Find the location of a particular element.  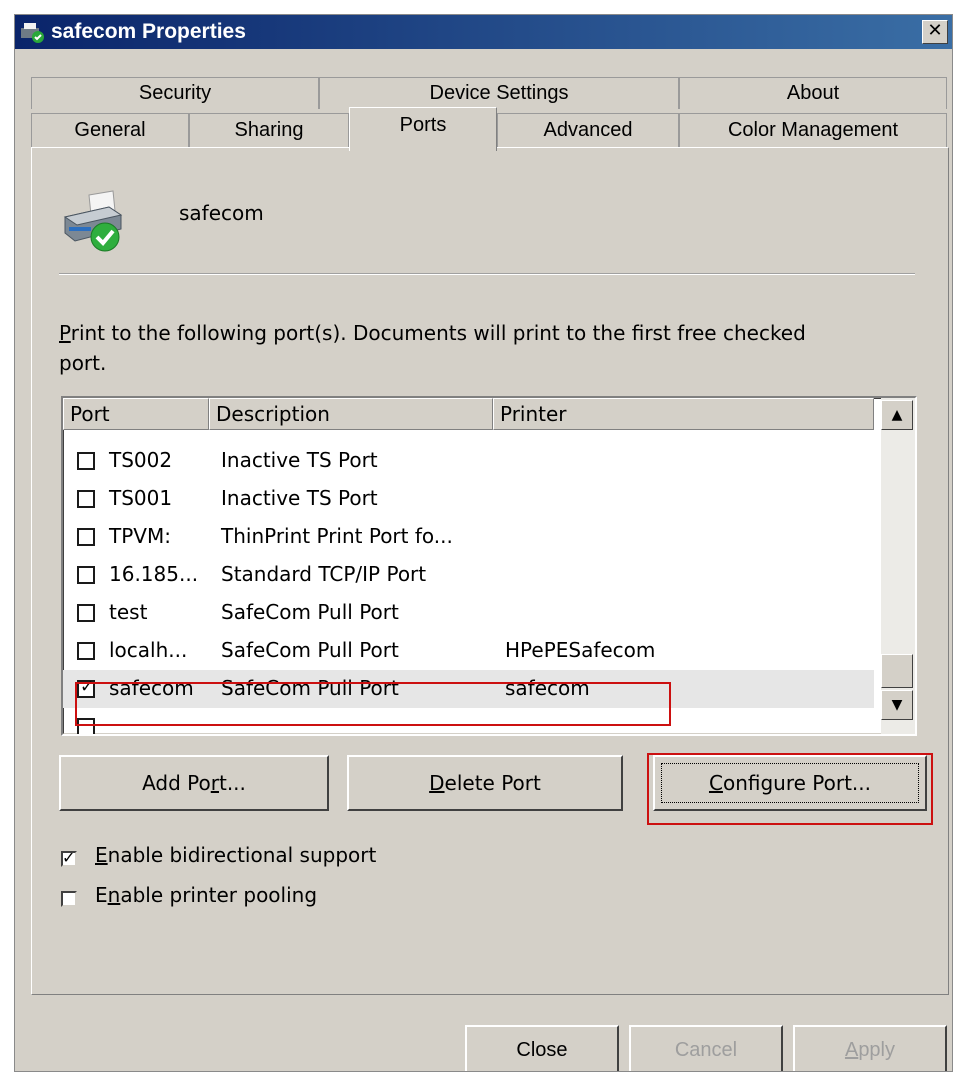

tab-label: About is located at coordinates (813, 93).